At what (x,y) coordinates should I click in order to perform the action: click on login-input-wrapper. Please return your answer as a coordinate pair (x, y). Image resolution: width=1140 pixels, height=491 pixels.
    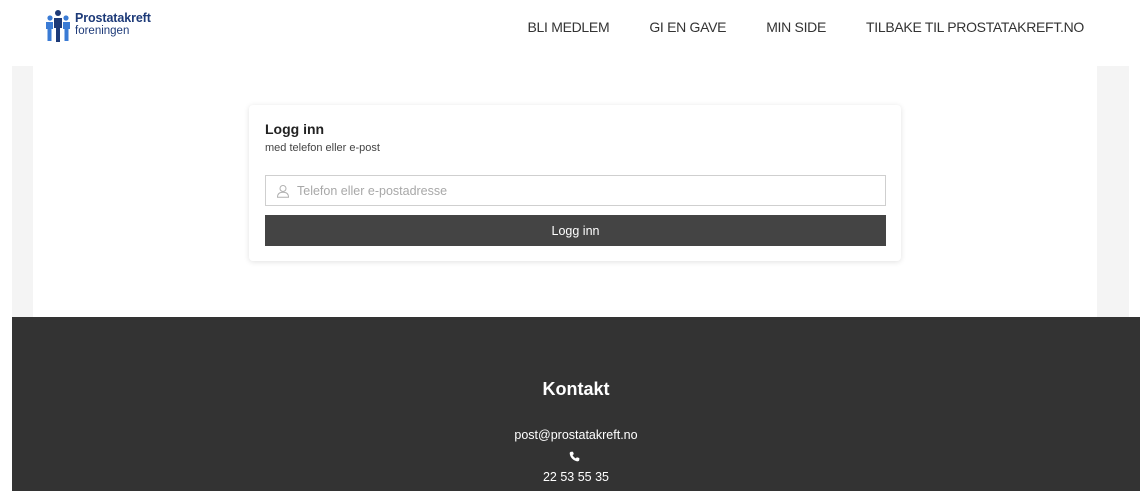
    Looking at the image, I should click on (575, 190).